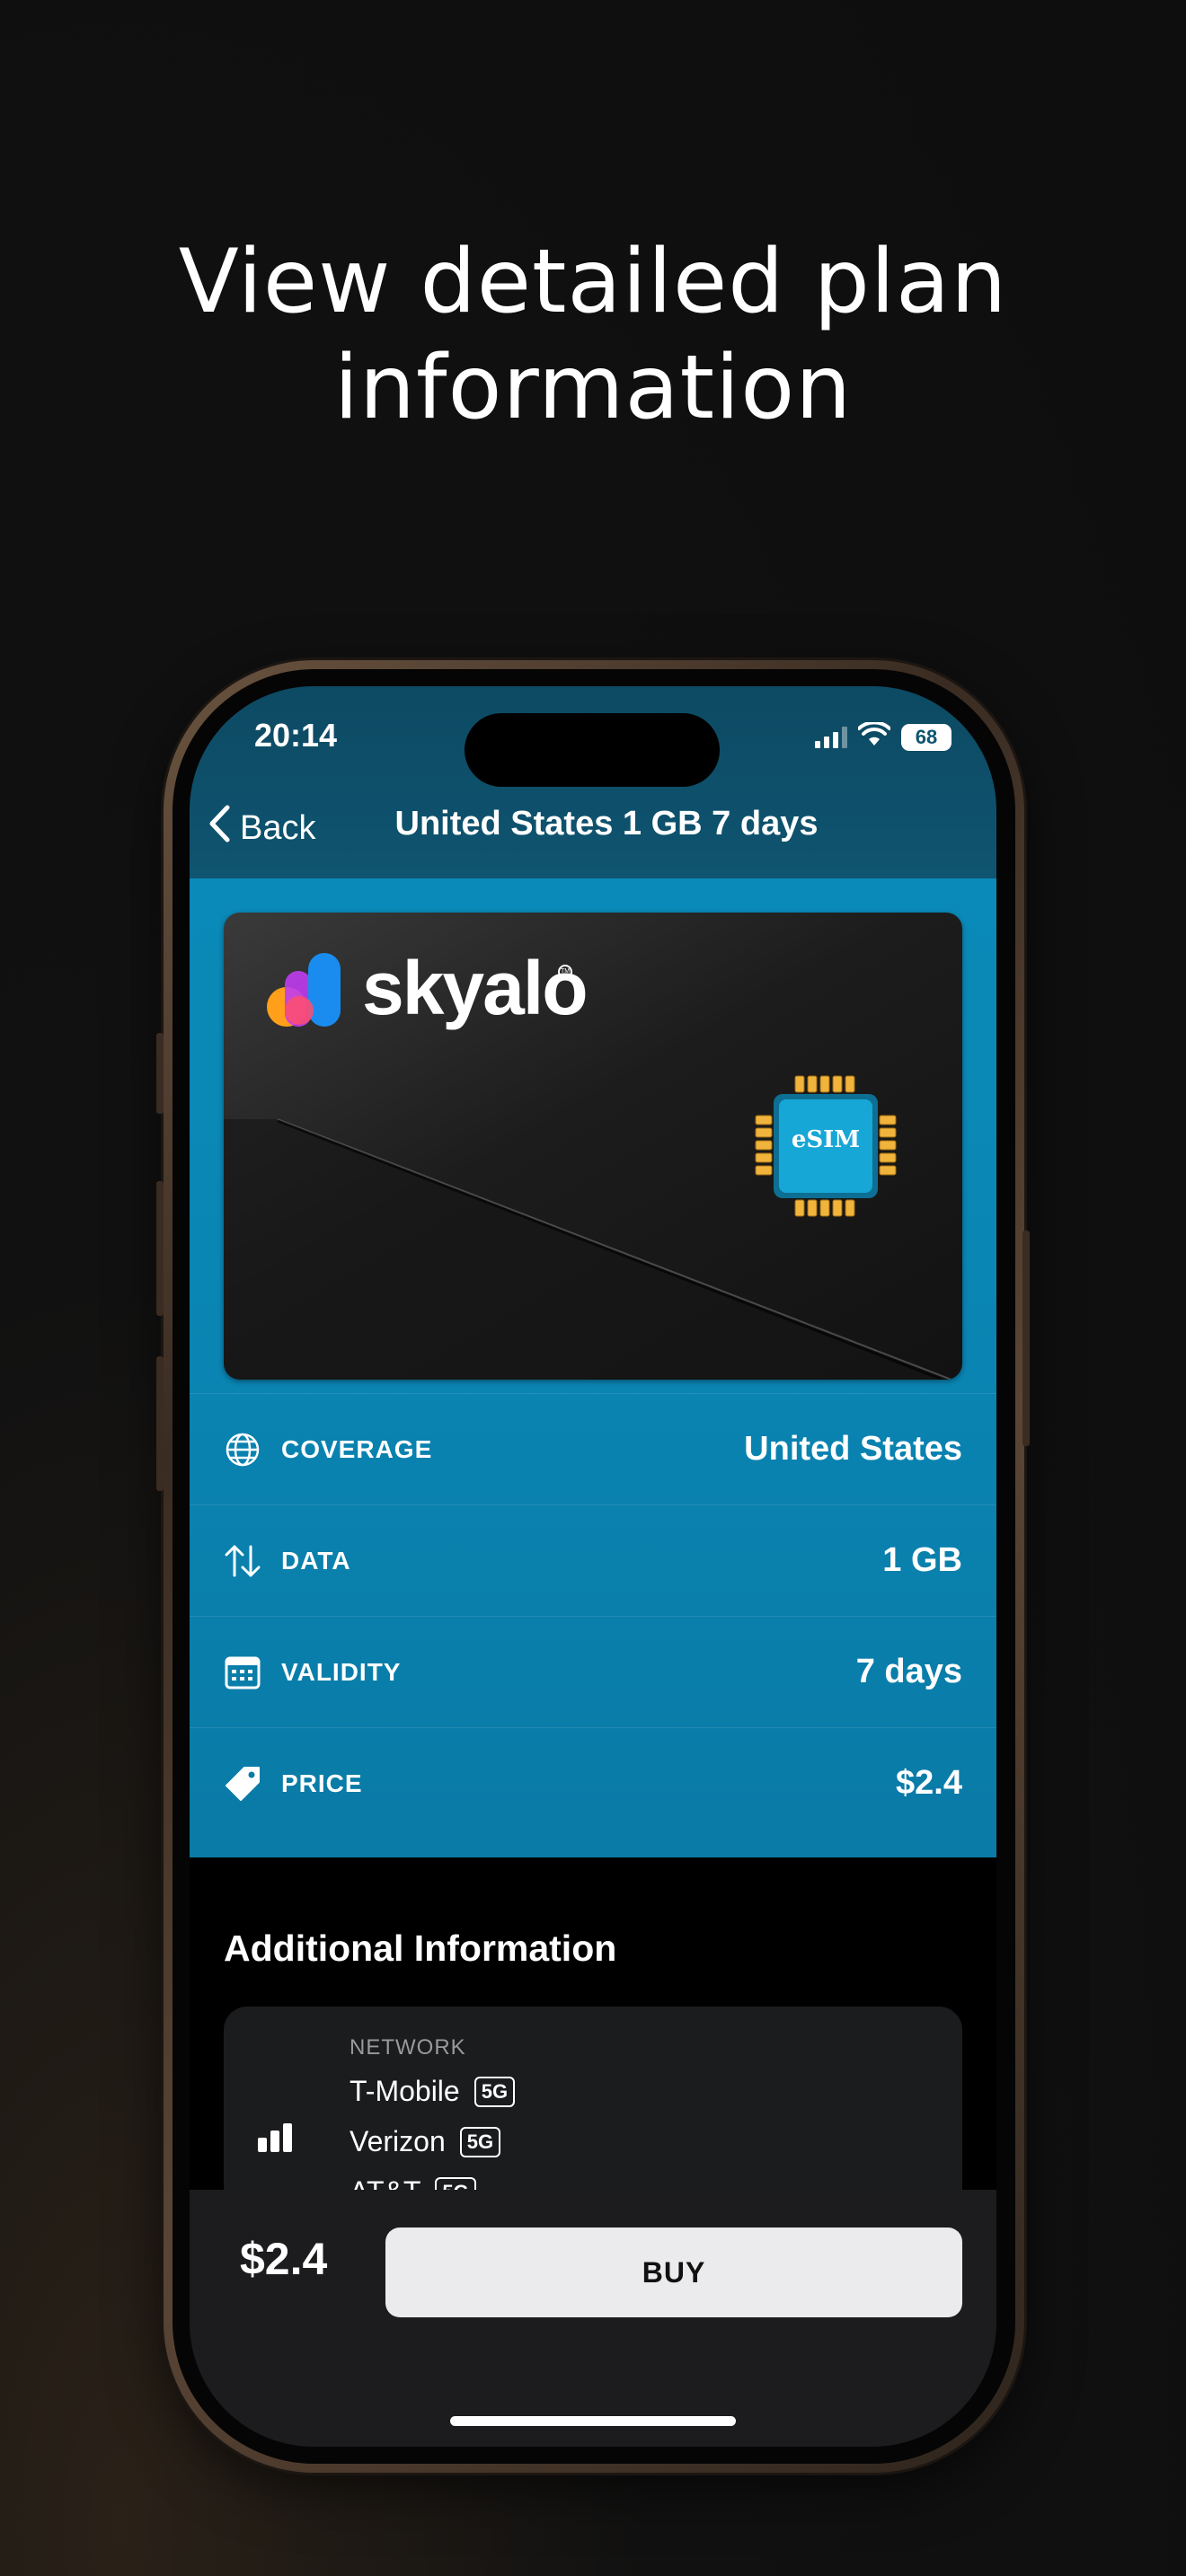 This screenshot has height=2576, width=1186. Describe the element at coordinates (420, 1948) in the screenshot. I see `additional-info-heading: Additional Information` at that location.